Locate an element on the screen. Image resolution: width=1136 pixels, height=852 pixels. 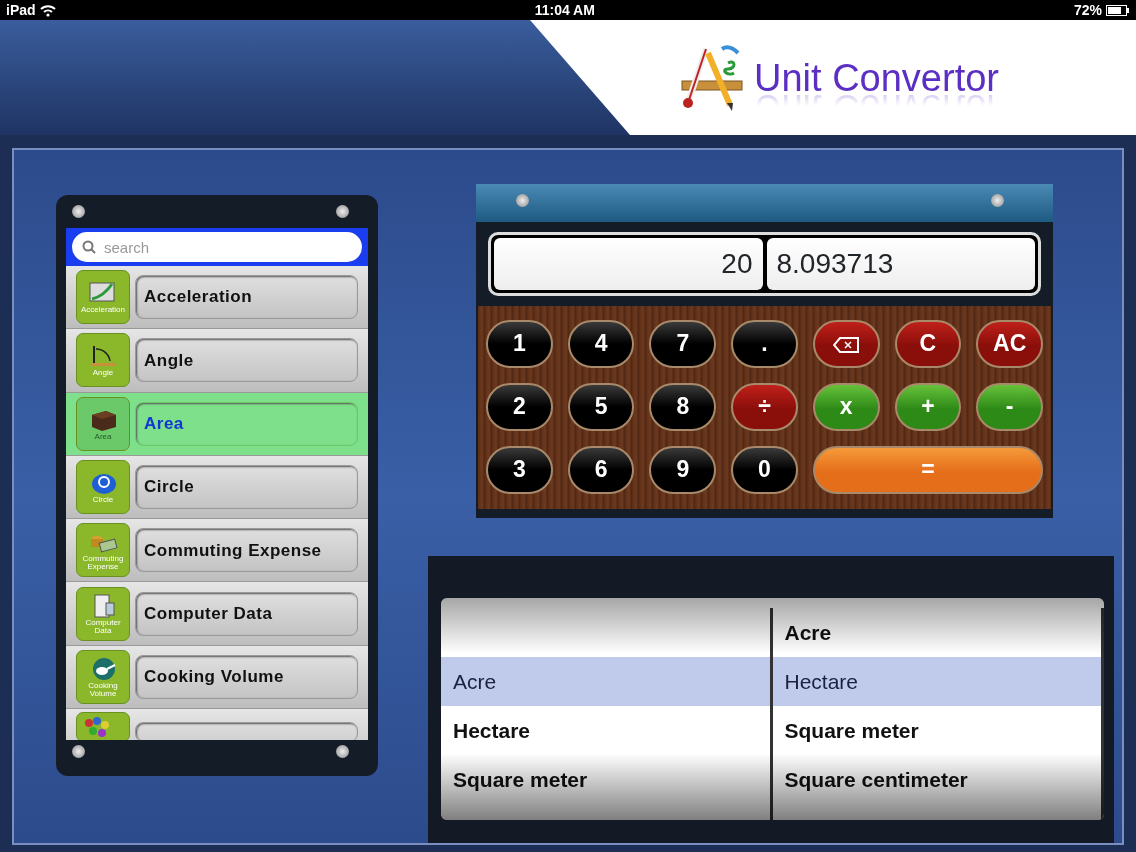
picker-option: Hectare is located at coordinates (605, 730).